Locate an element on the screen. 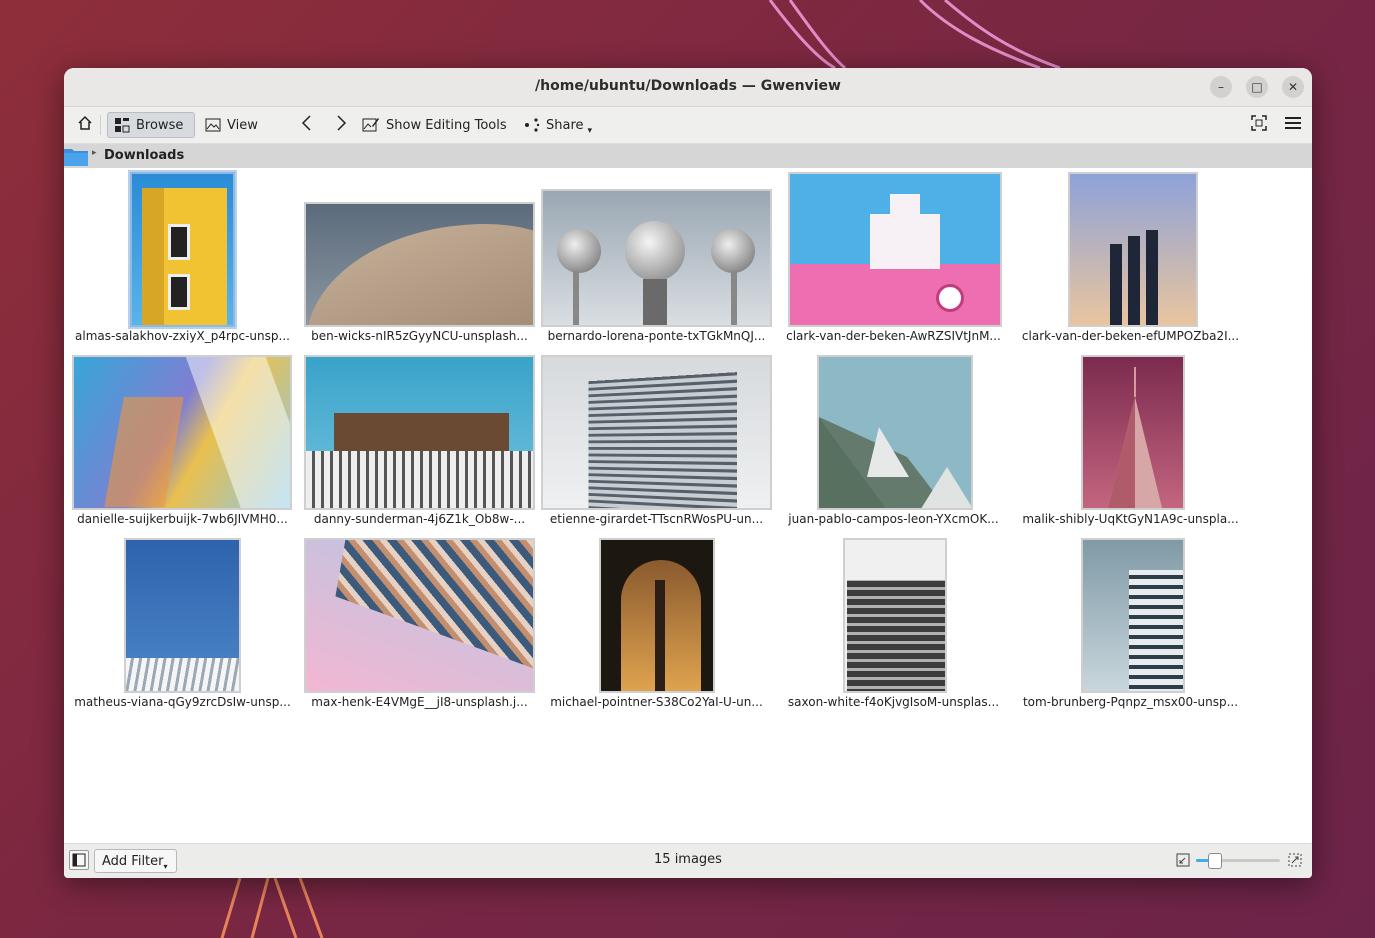  toolbar-separator is located at coordinates (100, 125).